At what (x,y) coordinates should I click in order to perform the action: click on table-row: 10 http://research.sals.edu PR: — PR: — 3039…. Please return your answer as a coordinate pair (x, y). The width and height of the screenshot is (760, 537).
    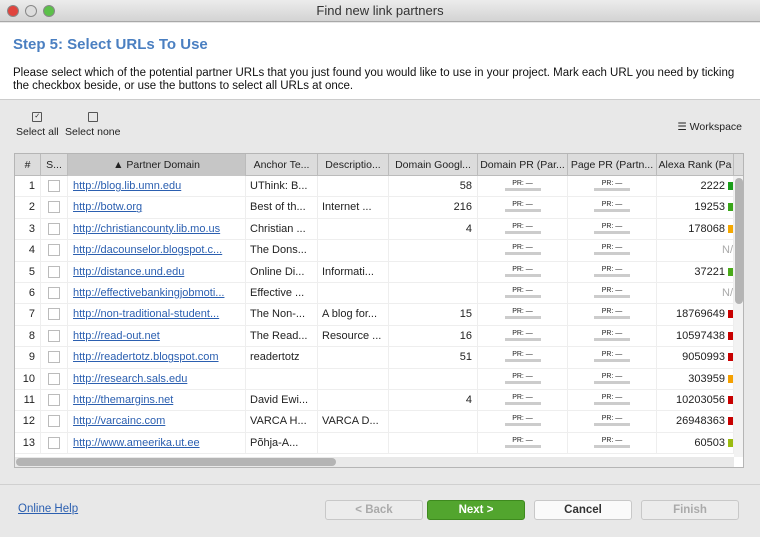
    Looking at the image, I should click on (374, 379).